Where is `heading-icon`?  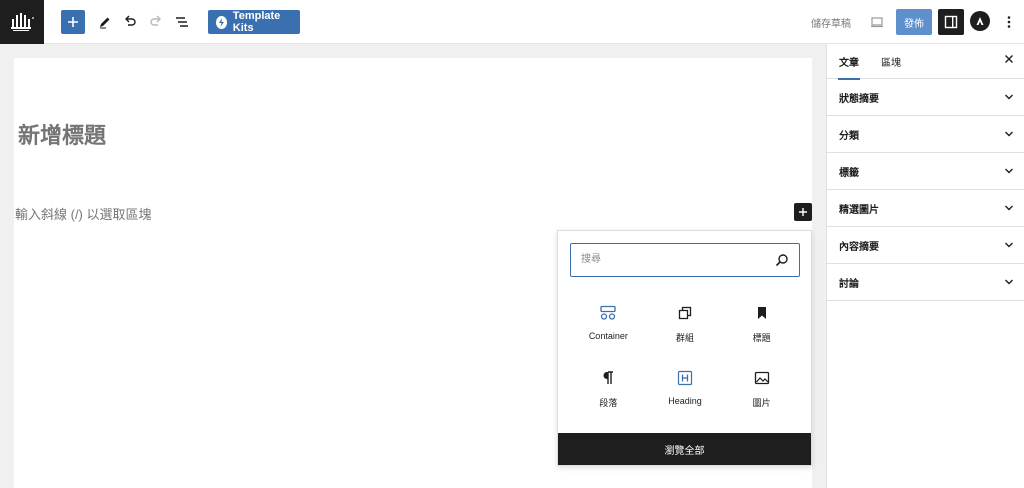
heading-icon is located at coordinates (685, 378).